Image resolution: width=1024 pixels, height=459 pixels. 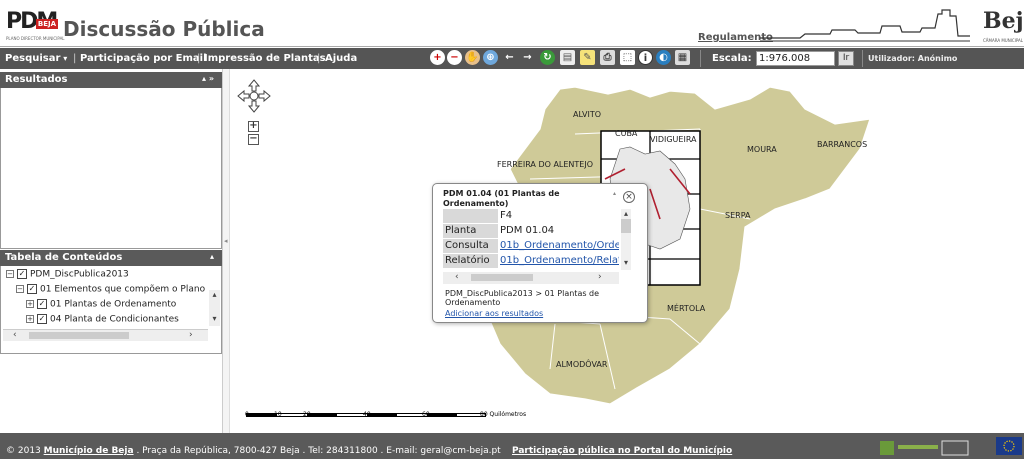 I want to click on region-label: SERPA, so click(x=738, y=215).